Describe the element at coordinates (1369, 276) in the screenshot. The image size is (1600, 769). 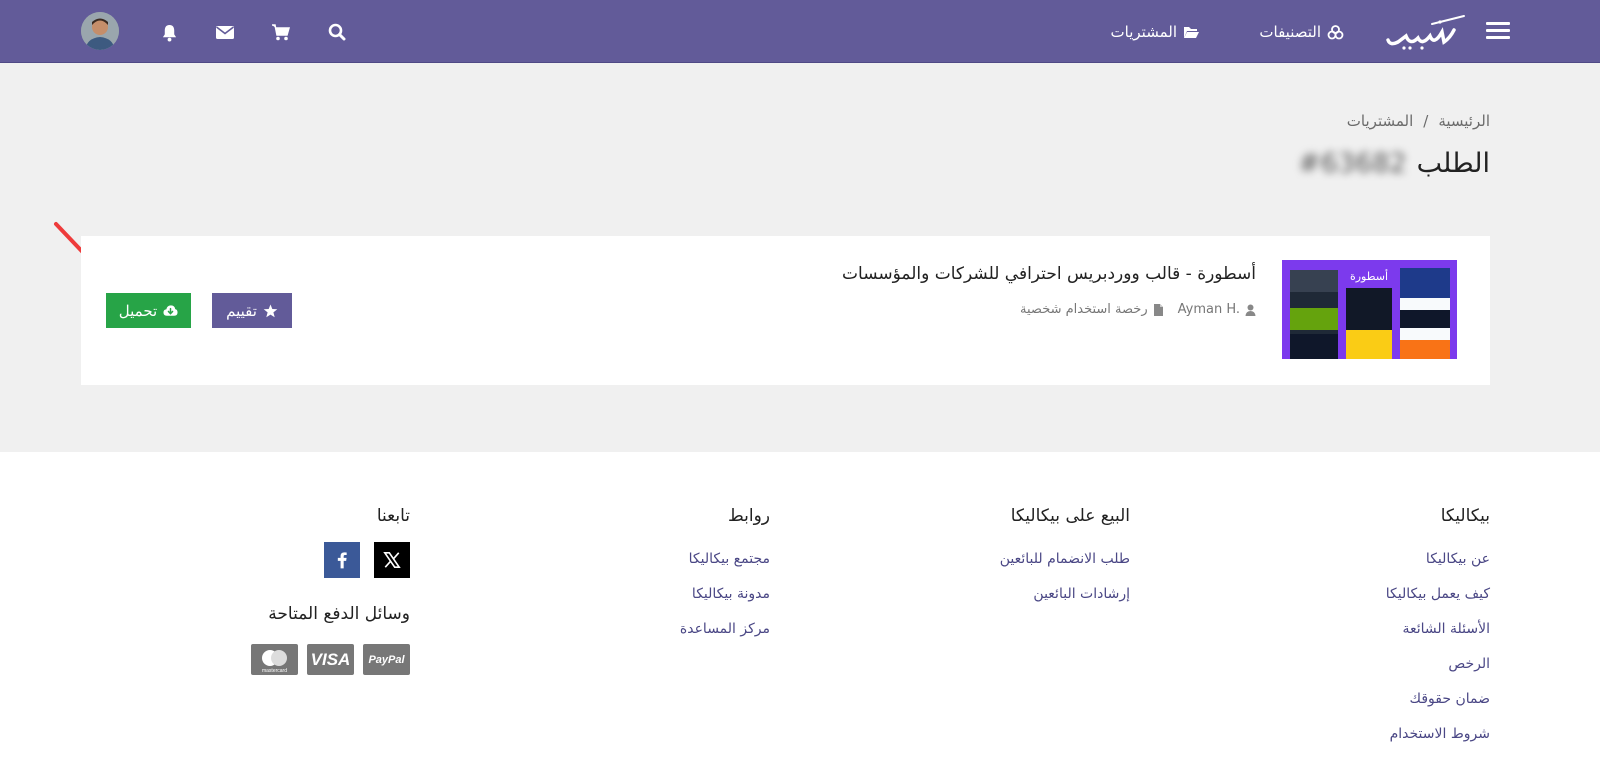
I see `thumbnail-label: أسطورة` at that location.